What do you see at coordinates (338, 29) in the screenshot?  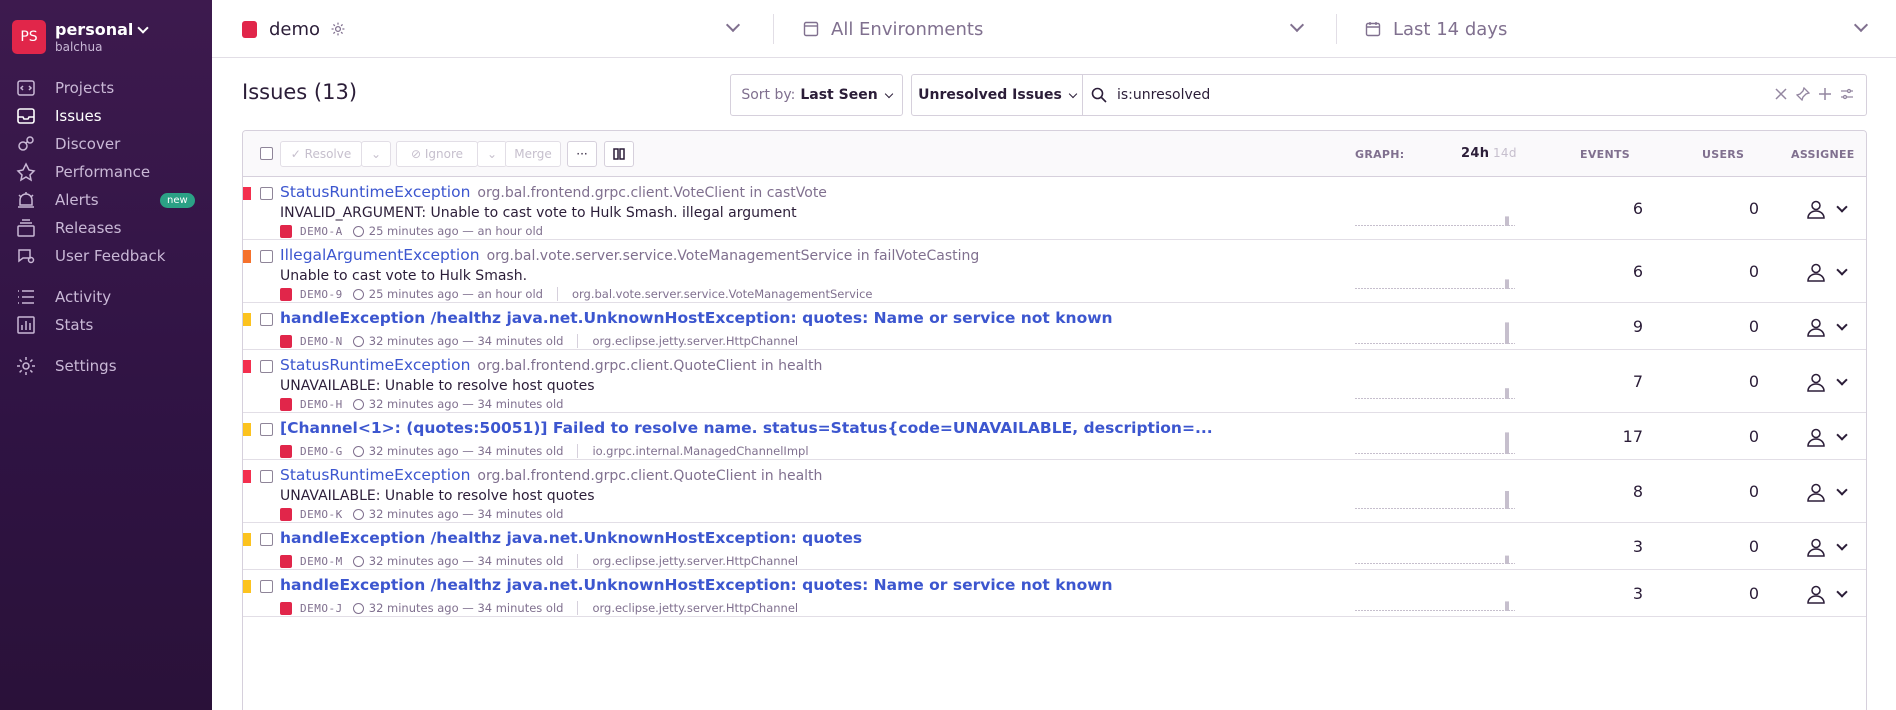 I see `gear-icon` at bounding box center [338, 29].